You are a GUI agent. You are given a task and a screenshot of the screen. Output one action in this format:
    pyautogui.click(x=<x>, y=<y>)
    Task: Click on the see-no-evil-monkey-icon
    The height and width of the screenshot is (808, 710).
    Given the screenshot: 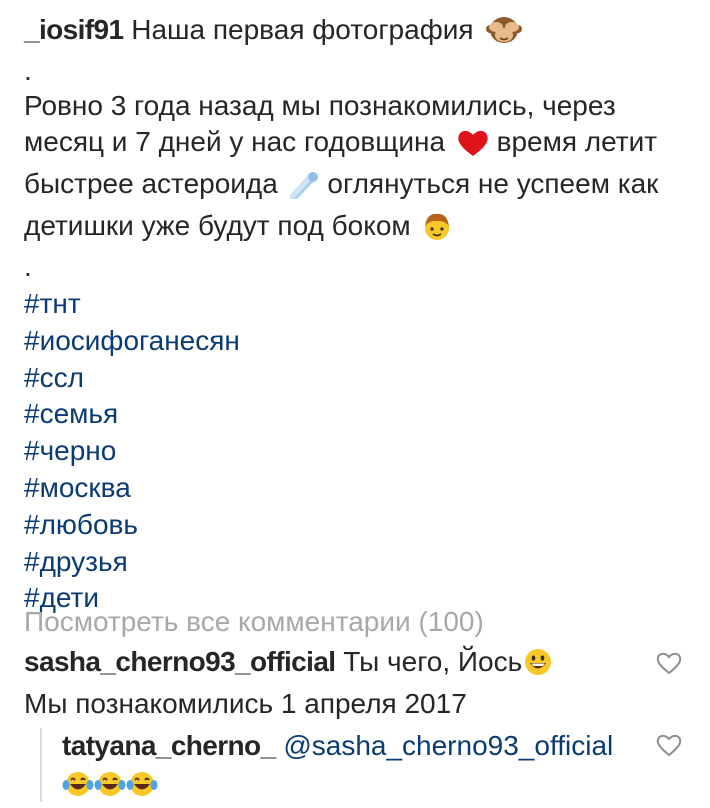 What is the action you would take?
    pyautogui.click(x=504, y=33)
    